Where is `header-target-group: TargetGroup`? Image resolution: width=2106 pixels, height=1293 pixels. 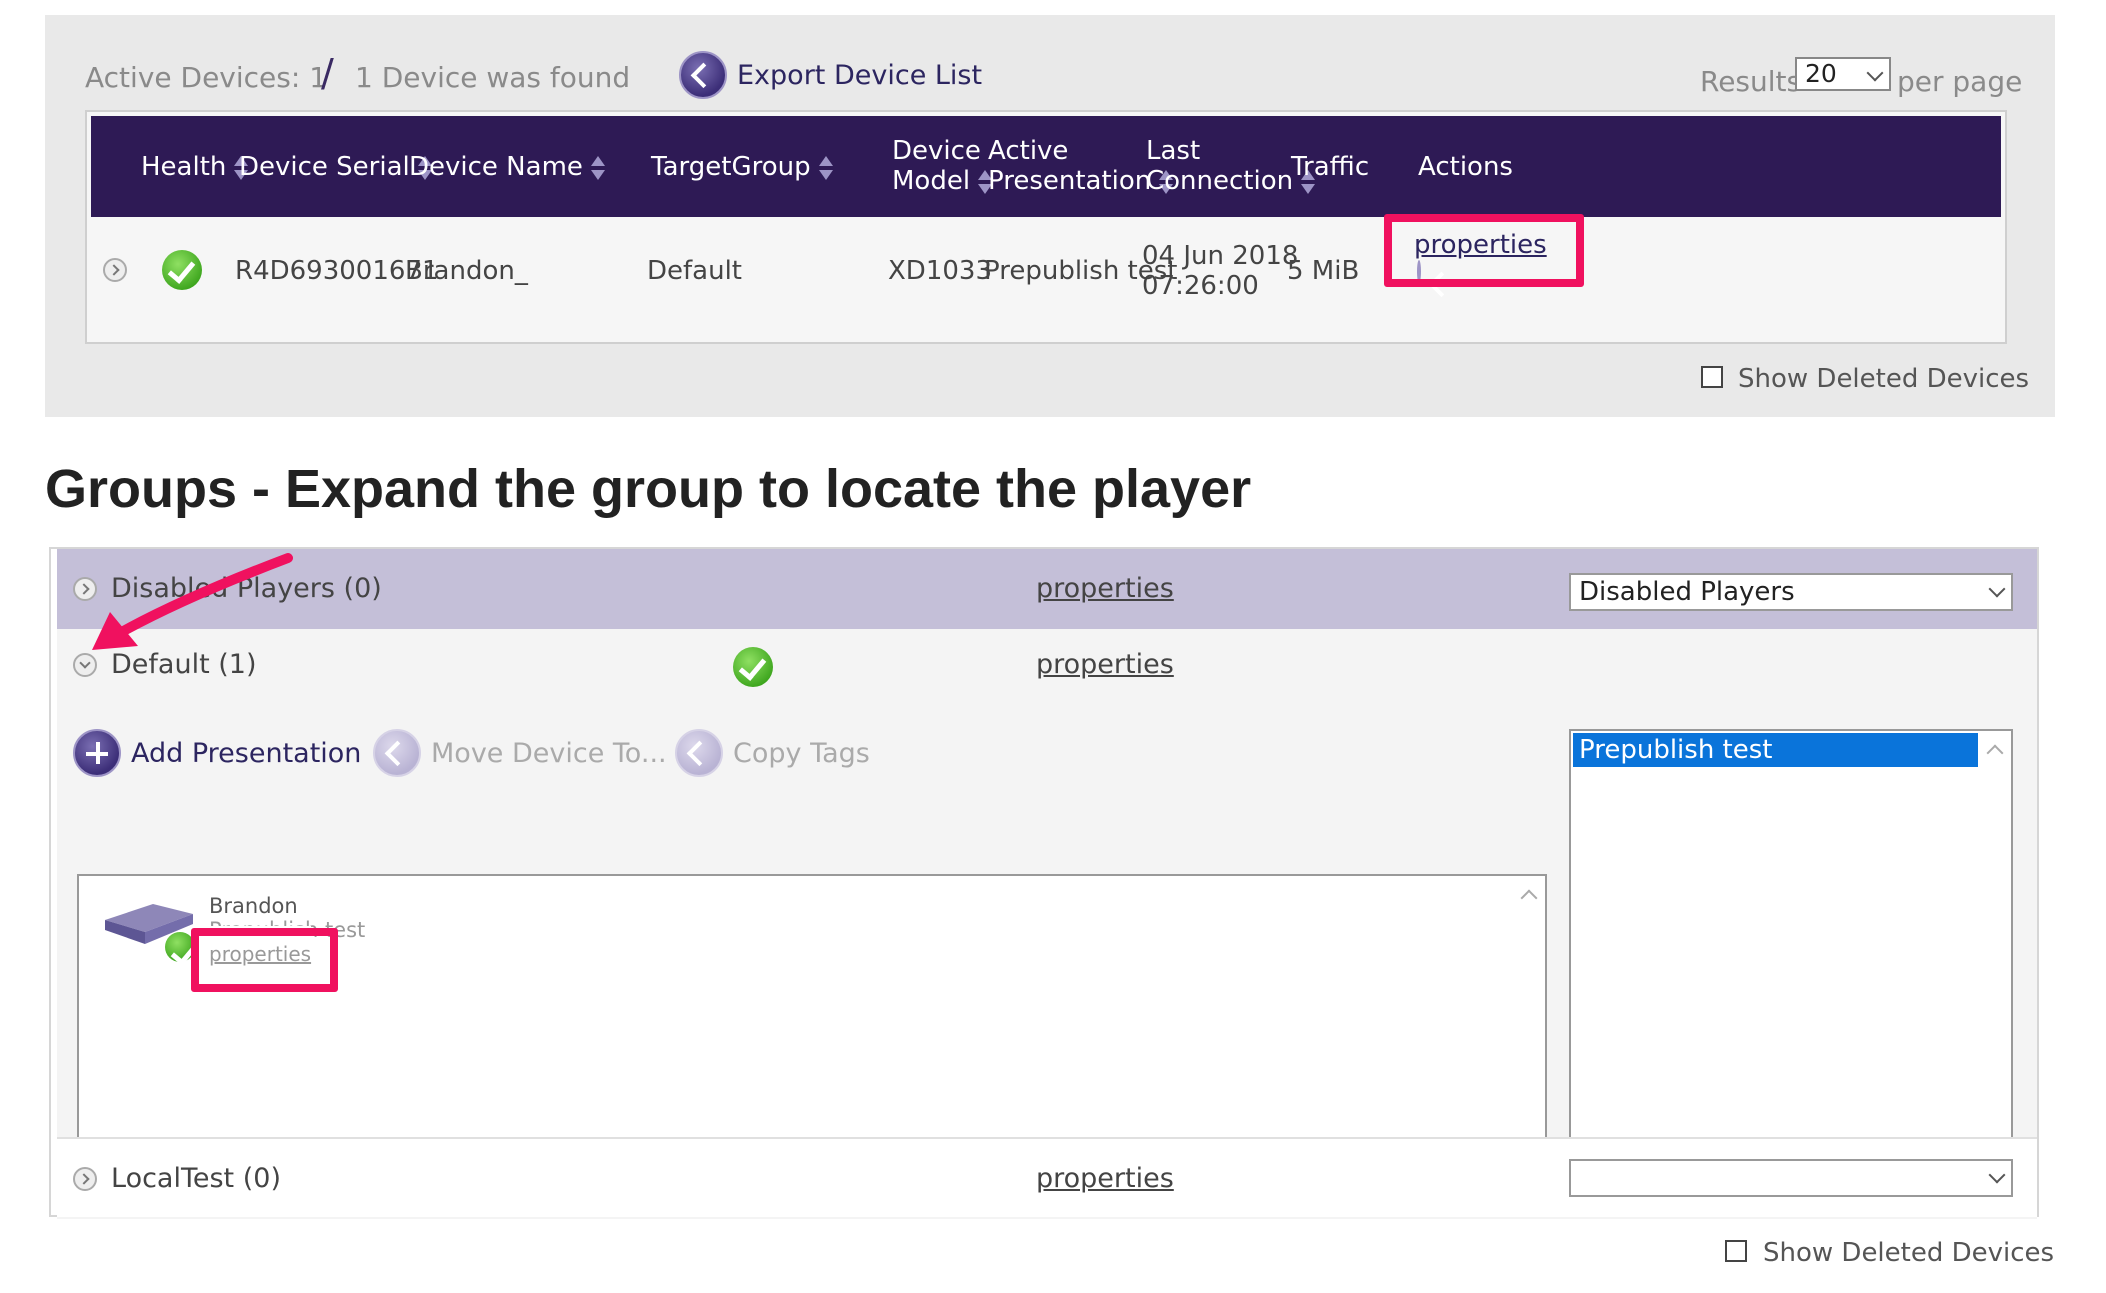 header-target-group: TargetGroup is located at coordinates (742, 167).